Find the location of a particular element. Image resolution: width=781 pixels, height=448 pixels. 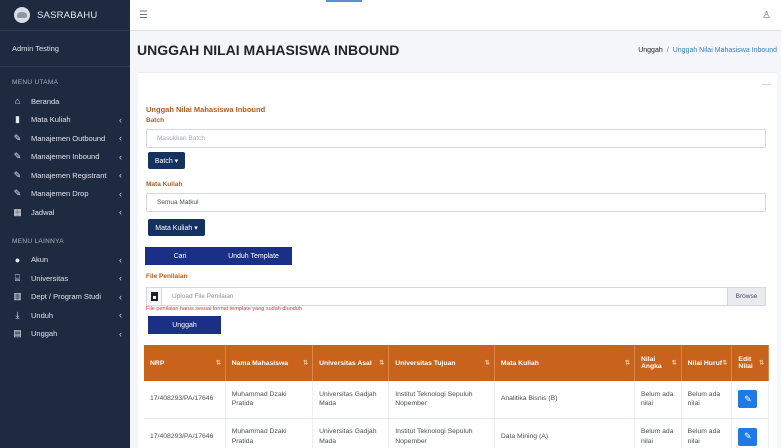

file-label: File Penilaian is located at coordinates (167, 276).